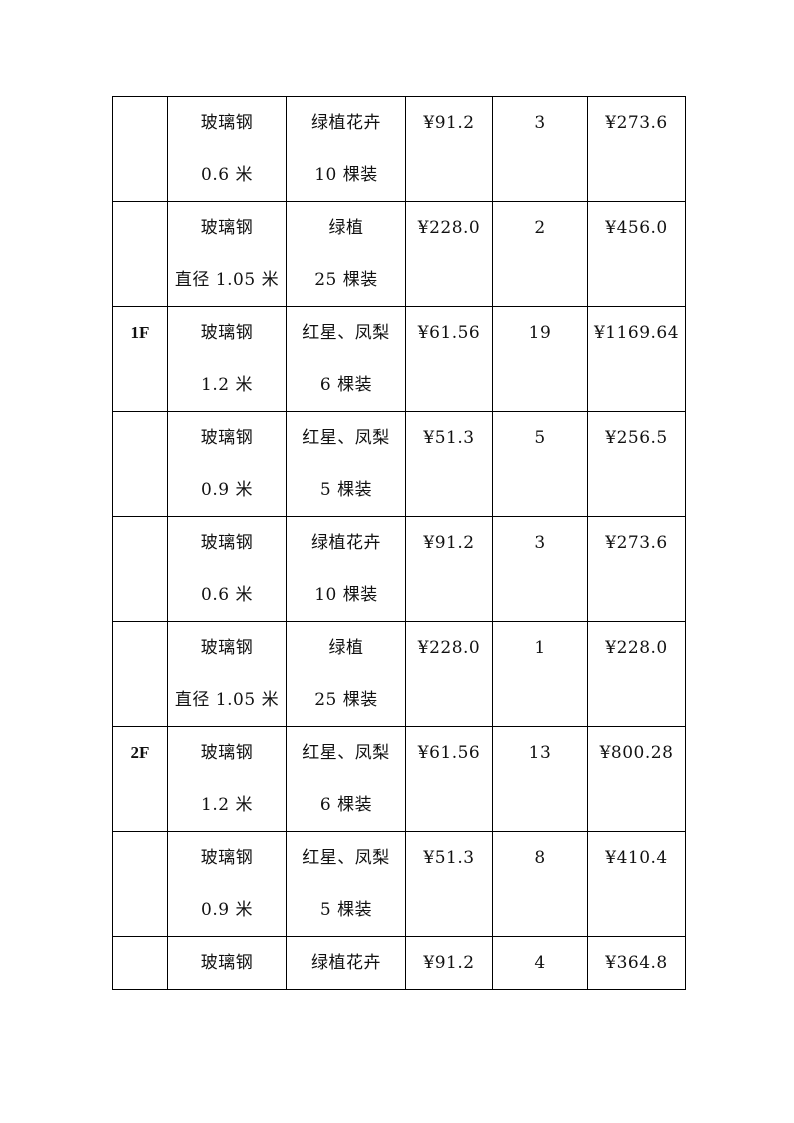  I want to click on quantity-cell: 4, so click(540, 963).